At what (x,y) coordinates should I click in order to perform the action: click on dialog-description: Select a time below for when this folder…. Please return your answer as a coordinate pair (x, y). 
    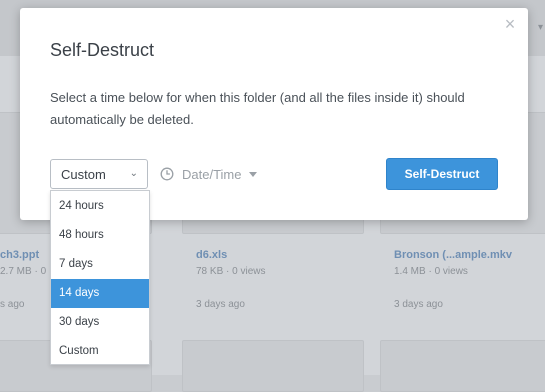
    Looking at the image, I should click on (257, 108).